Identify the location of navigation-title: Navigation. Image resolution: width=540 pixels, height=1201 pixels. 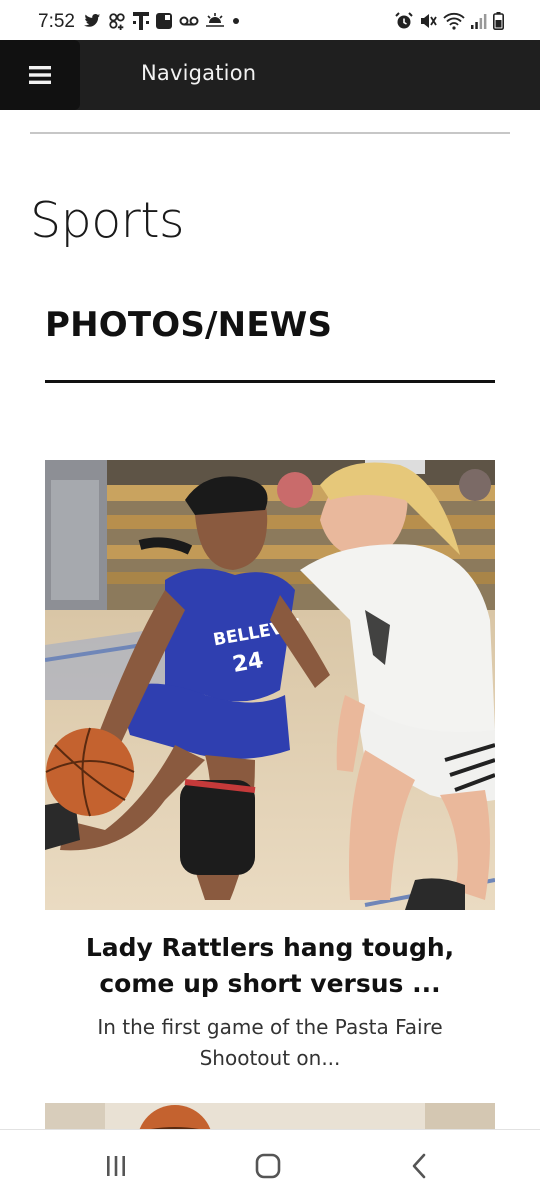
(198, 73).